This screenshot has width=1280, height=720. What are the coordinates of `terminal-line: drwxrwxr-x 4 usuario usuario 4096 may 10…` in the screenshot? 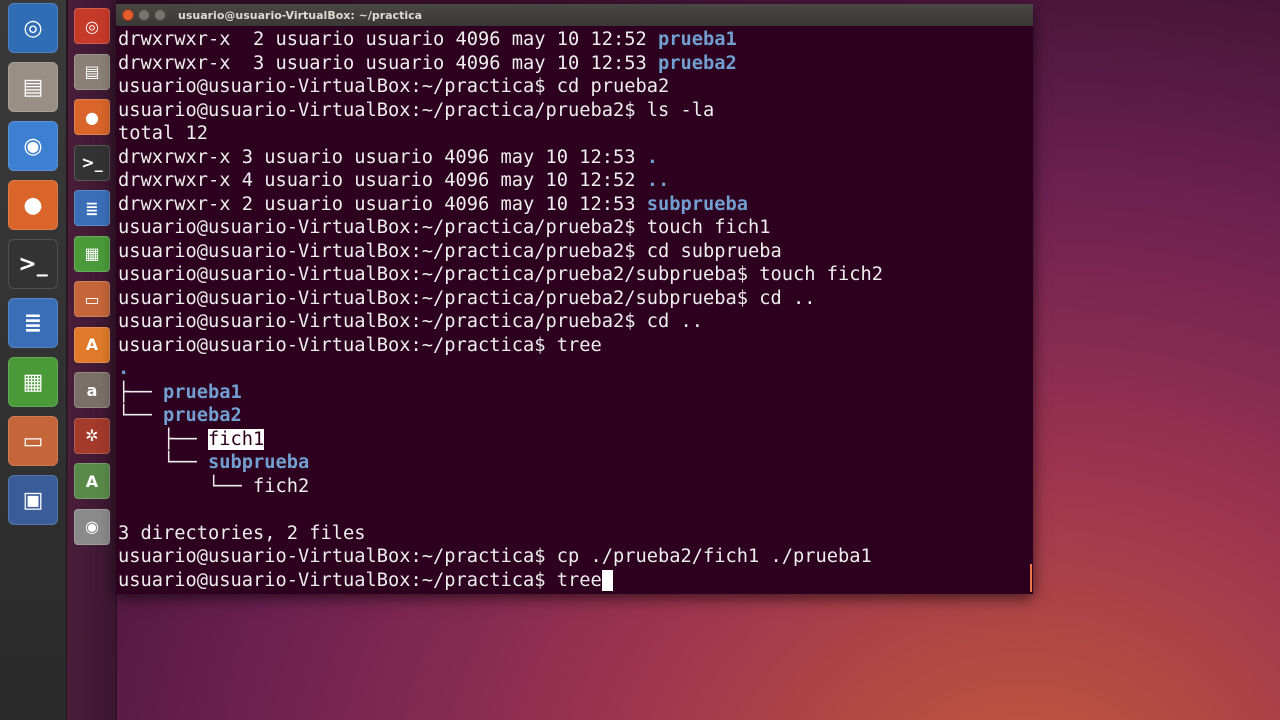 It's located at (575, 181).